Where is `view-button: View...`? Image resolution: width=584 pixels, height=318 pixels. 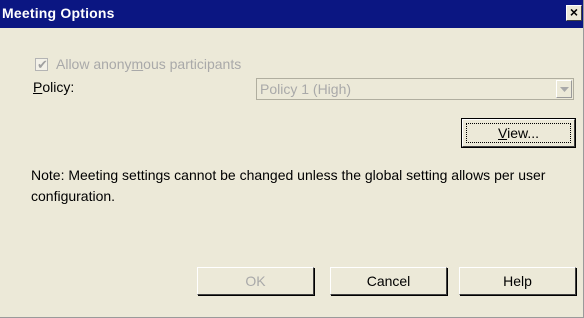
view-button: View... is located at coordinates (518, 133).